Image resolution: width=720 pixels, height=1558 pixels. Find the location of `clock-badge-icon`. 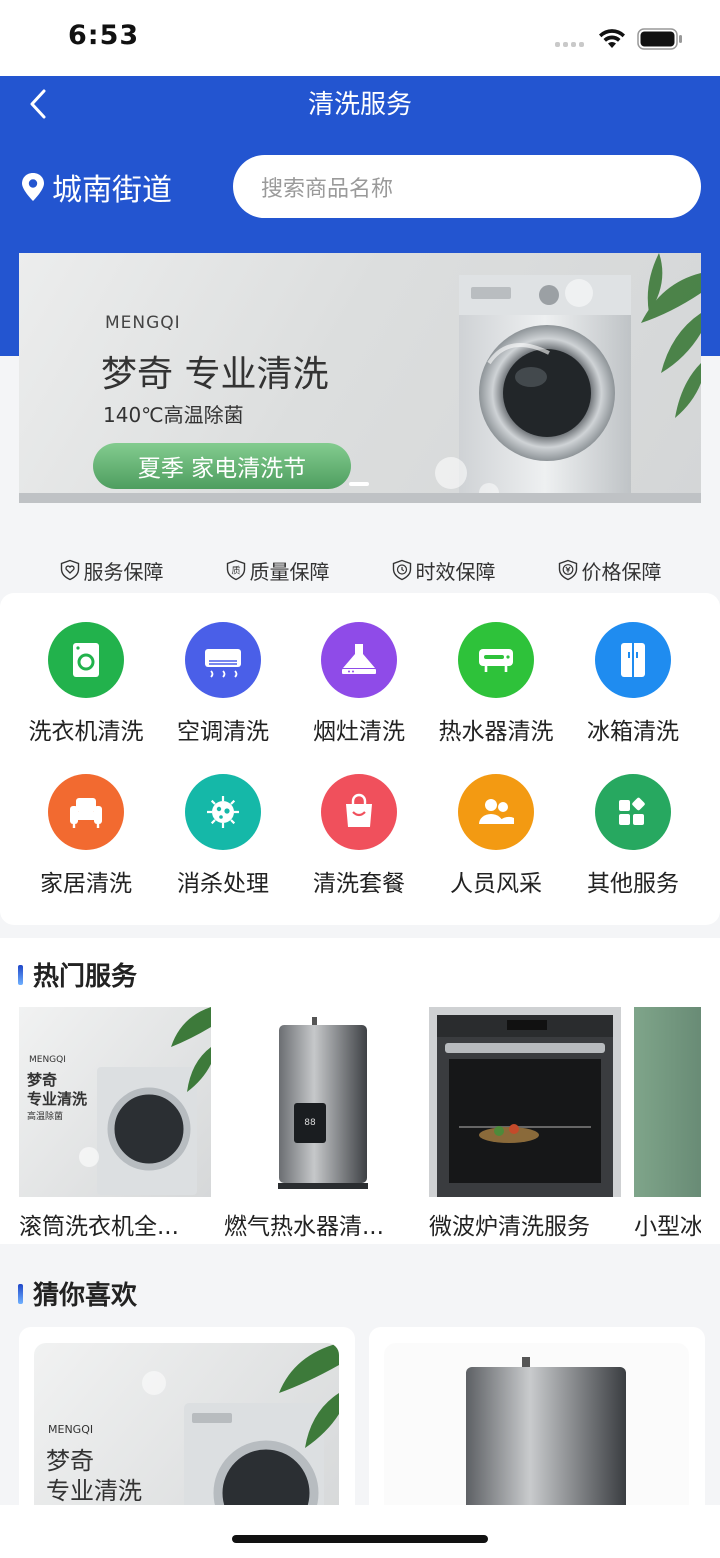

clock-badge-icon is located at coordinates (401, 570).